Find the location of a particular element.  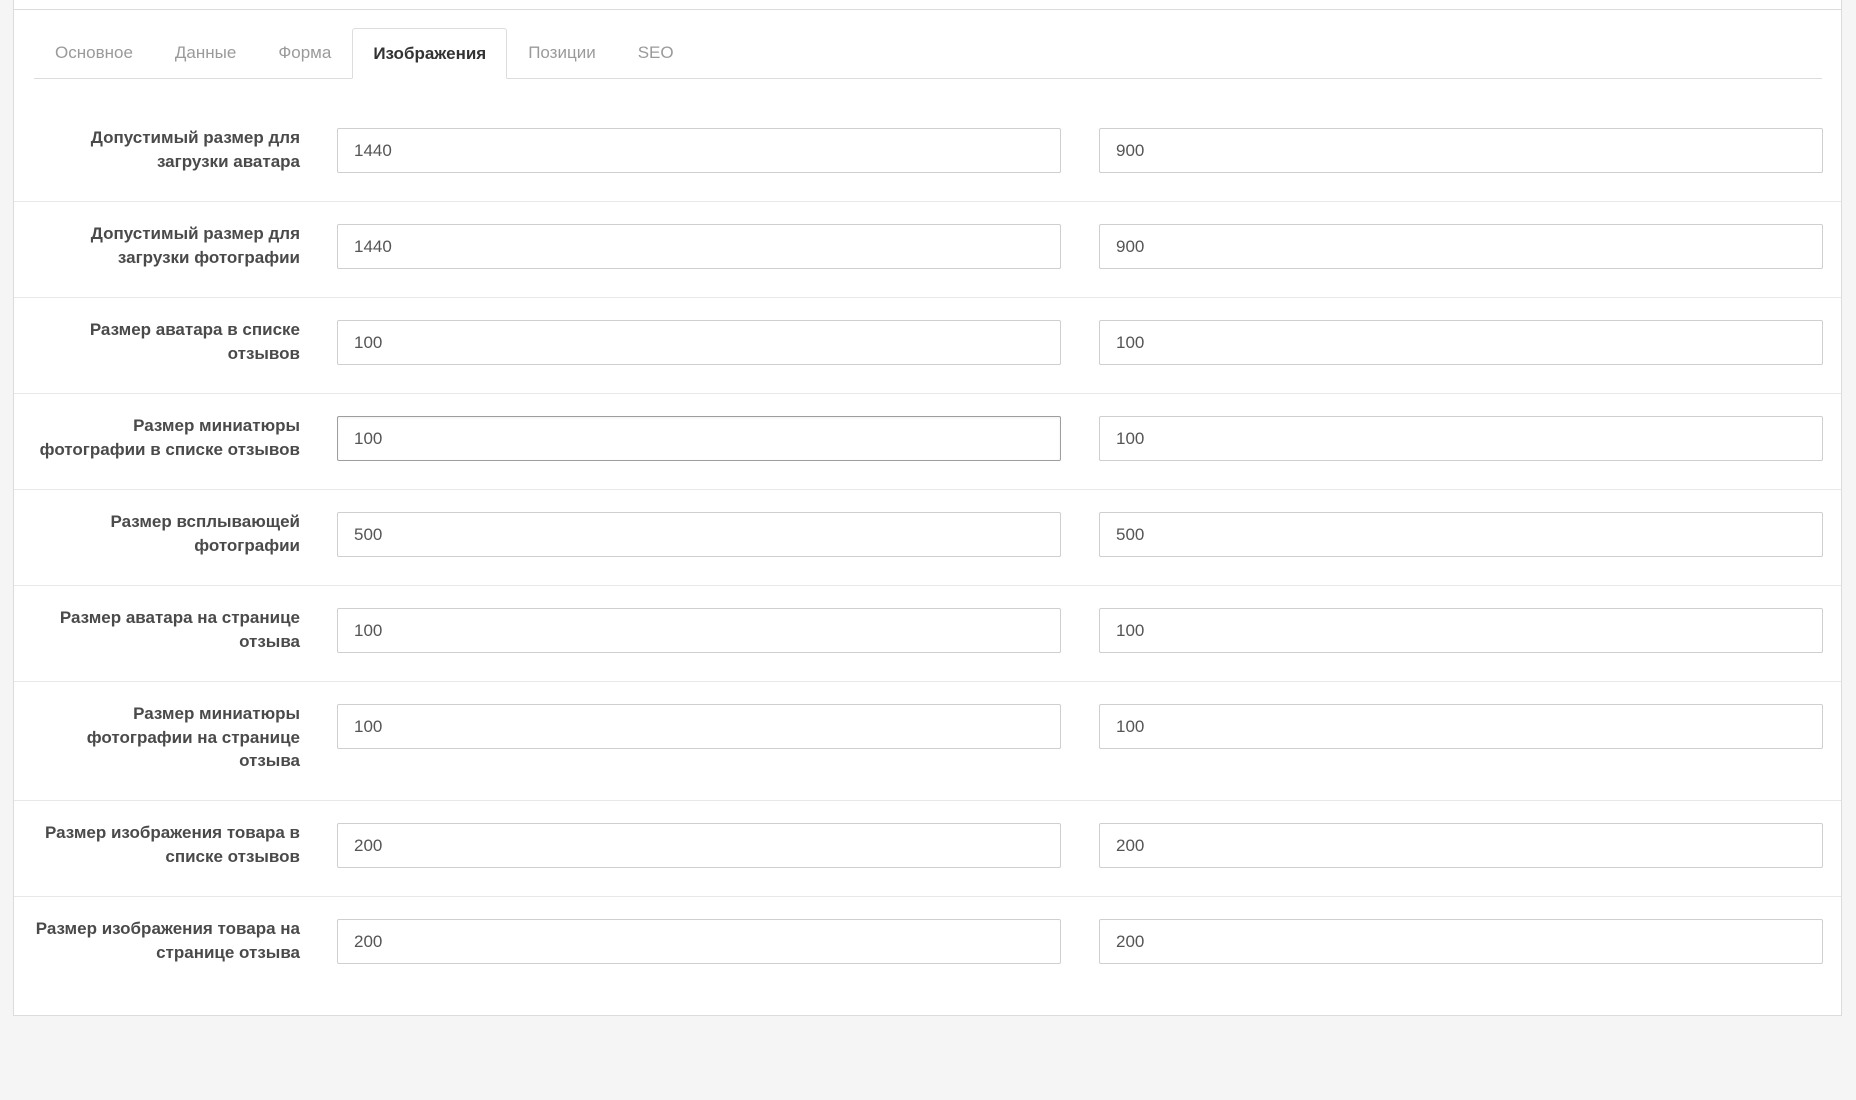

setting-row-avatar-review-size: Размер аватара на странице отзыва is located at coordinates (927, 634).